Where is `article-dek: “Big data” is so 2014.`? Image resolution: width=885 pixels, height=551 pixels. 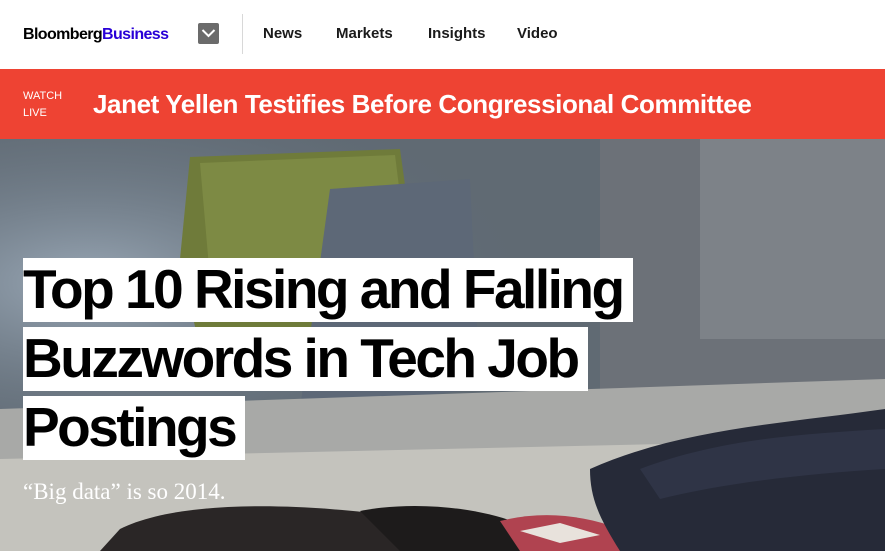 article-dek: “Big data” is so 2014. is located at coordinates (124, 491).